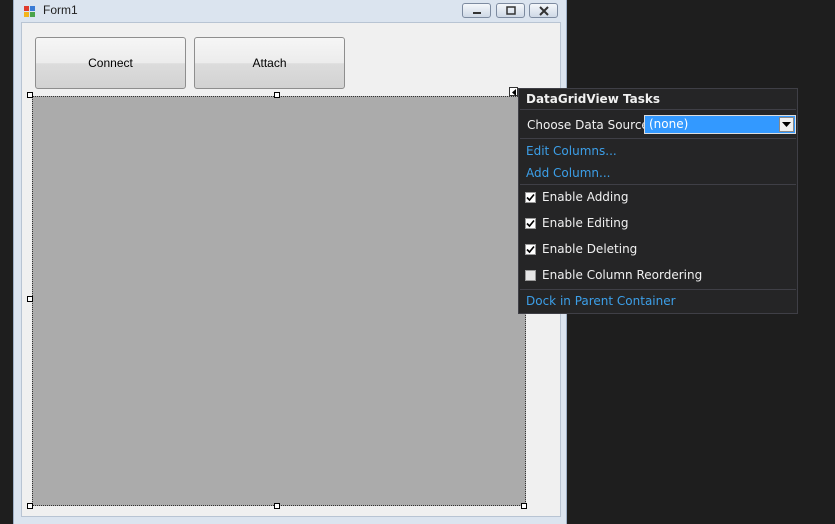 This screenshot has width=835, height=524. Describe the element at coordinates (60, 10) in the screenshot. I see `form-title: Form1` at that location.